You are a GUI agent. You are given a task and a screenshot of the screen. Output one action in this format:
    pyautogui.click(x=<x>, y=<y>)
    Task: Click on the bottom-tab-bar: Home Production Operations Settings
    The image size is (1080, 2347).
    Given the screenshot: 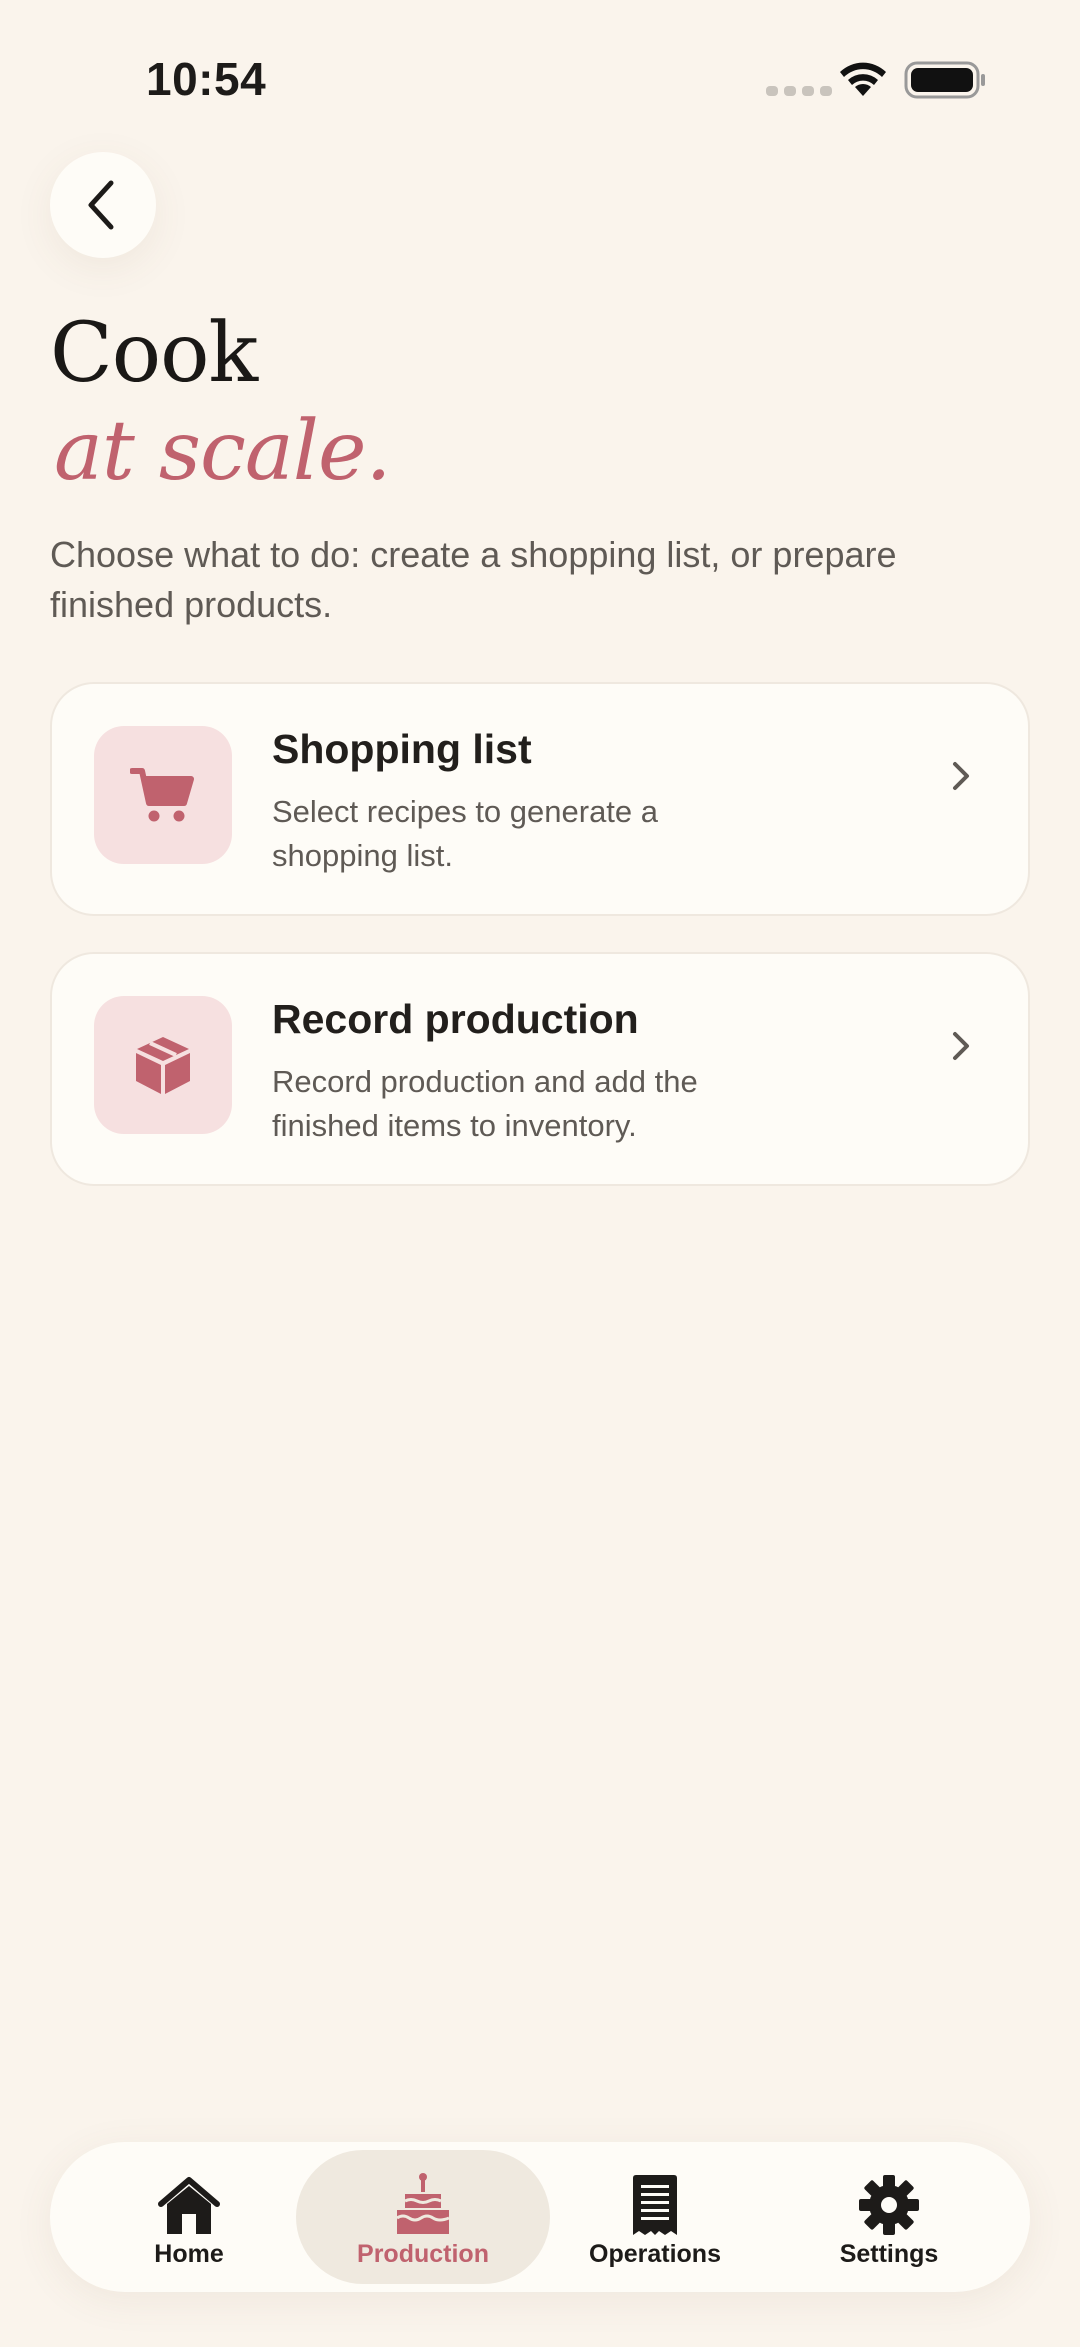 What is the action you would take?
    pyautogui.click(x=540, y=2217)
    